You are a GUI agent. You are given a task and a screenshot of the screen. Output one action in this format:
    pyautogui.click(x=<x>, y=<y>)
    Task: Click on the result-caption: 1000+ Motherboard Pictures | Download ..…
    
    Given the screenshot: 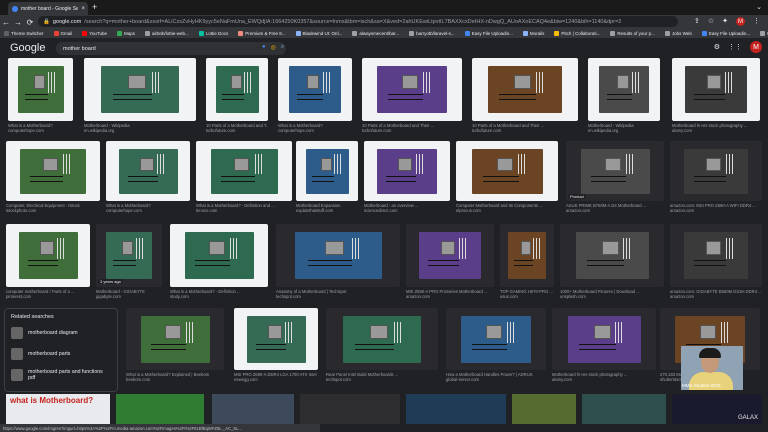 What is the action you would take?
    pyautogui.click(x=612, y=294)
    